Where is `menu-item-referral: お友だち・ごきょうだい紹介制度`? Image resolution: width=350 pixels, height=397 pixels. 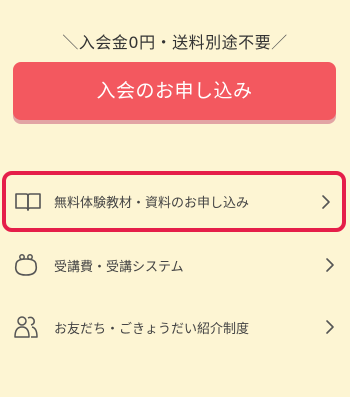
menu-item-referral: お友だち・ごきょうだい紹介制度 is located at coordinates (175, 327).